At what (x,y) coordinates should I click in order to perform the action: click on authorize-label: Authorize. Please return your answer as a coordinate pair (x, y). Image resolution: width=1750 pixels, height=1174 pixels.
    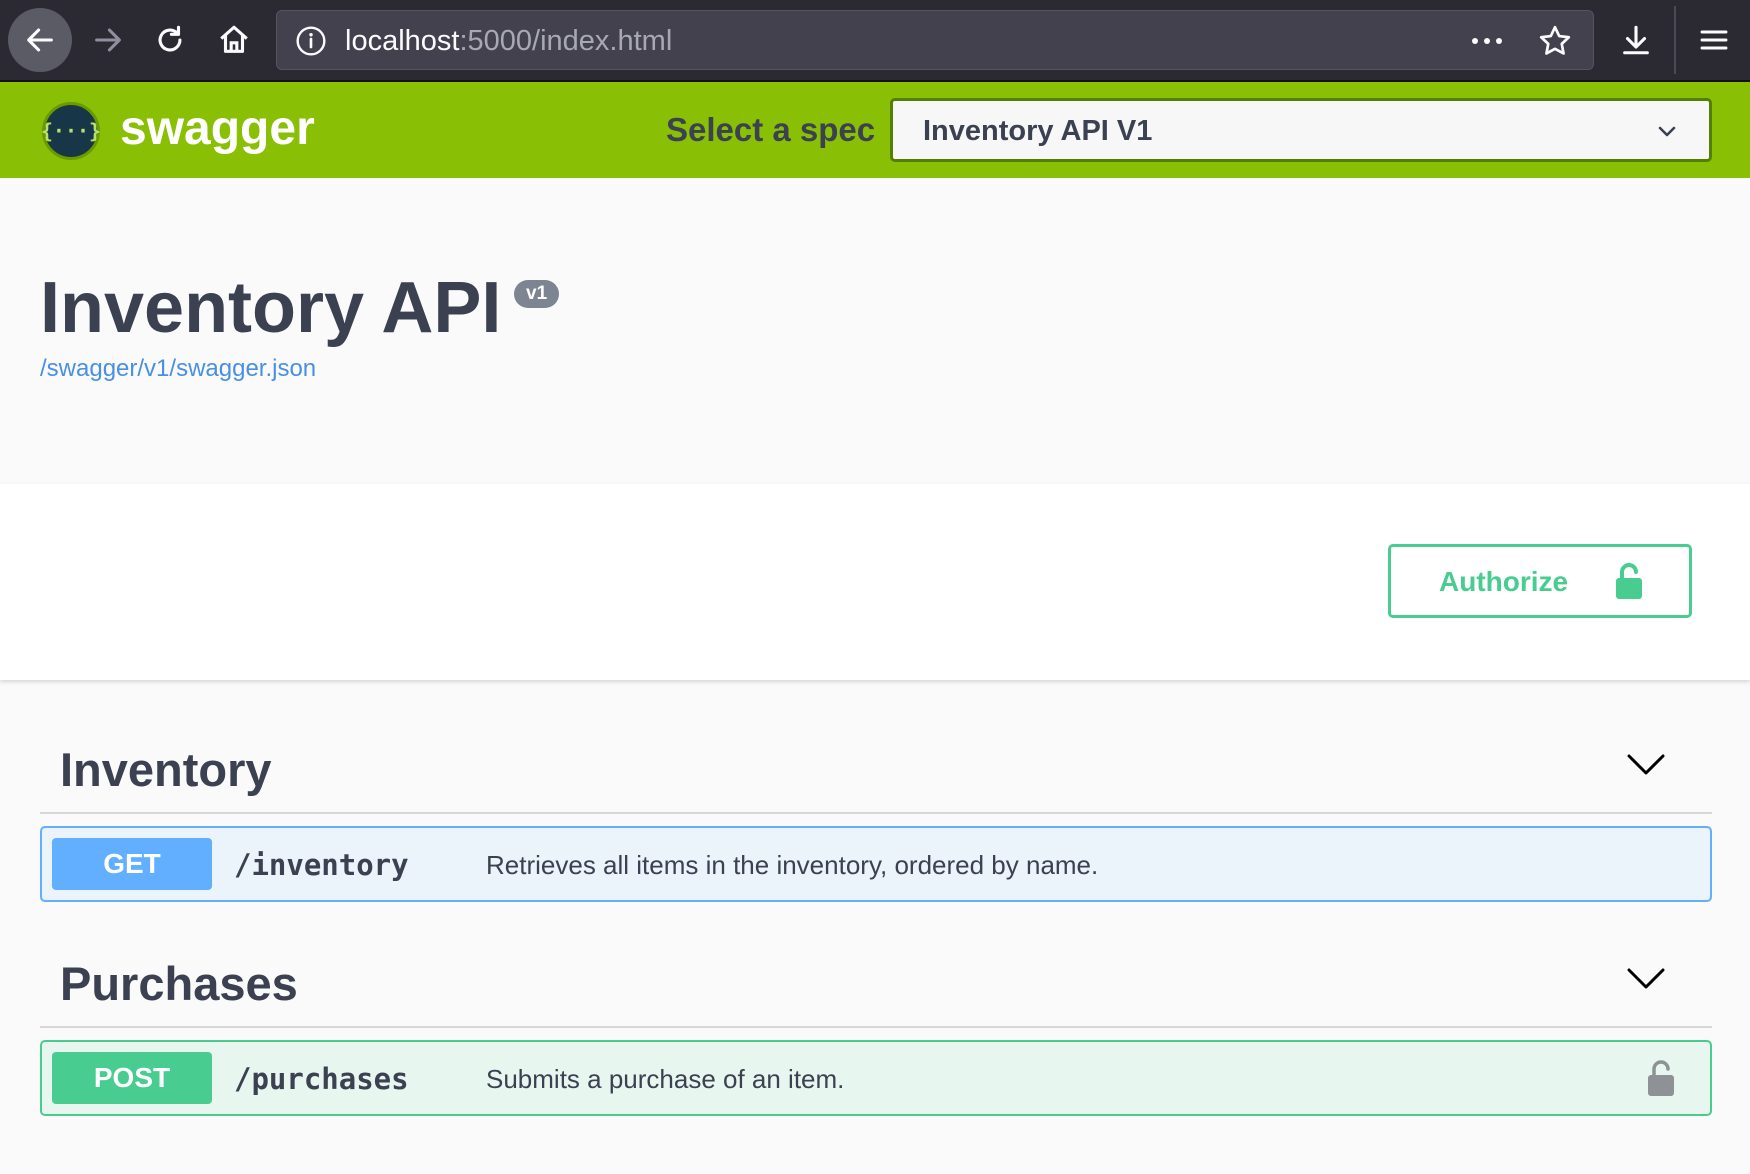
    Looking at the image, I should click on (1504, 581).